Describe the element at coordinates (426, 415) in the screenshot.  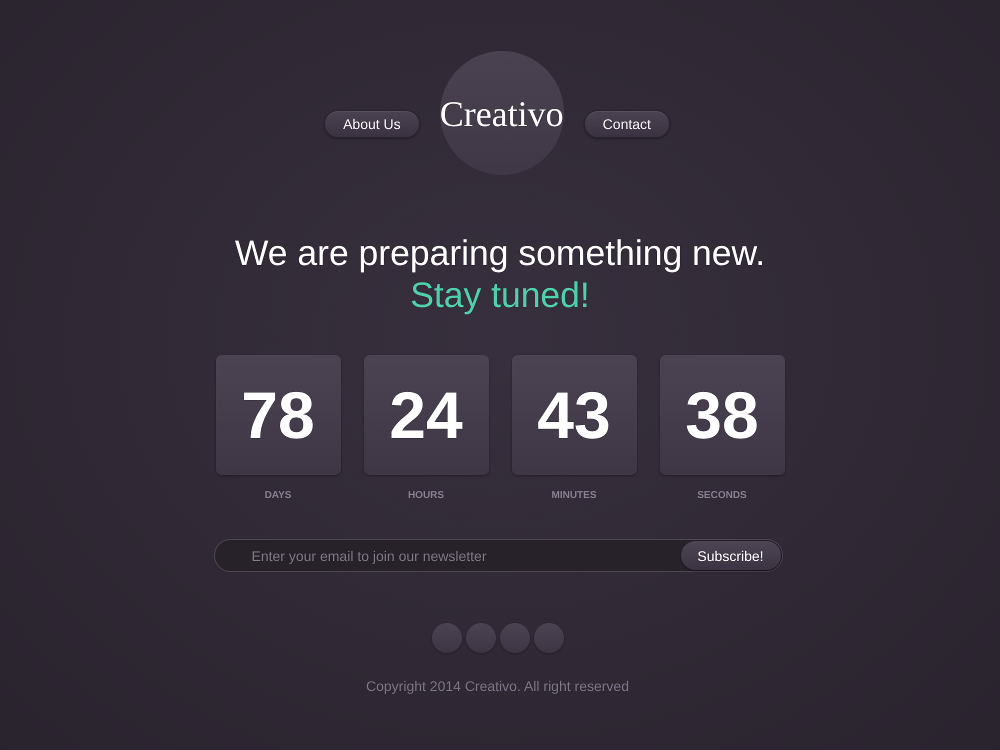
I see `countdown-number: 24` at that location.